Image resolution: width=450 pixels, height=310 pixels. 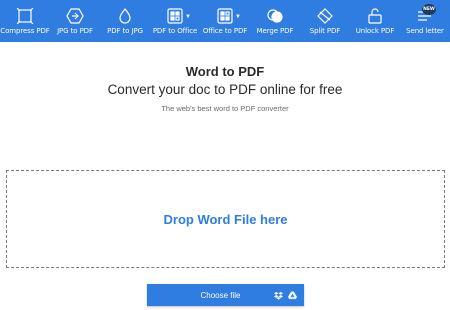 I want to click on tool-office-to-pdf: ▼ Office to PDF, so click(x=225, y=21).